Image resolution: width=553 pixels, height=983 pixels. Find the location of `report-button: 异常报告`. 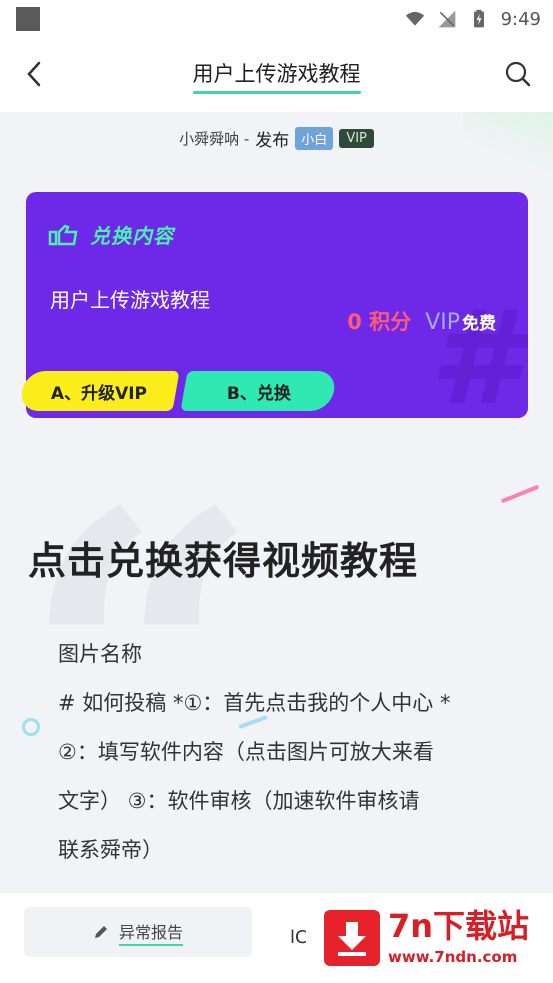

report-button: 异常报告 is located at coordinates (138, 932).